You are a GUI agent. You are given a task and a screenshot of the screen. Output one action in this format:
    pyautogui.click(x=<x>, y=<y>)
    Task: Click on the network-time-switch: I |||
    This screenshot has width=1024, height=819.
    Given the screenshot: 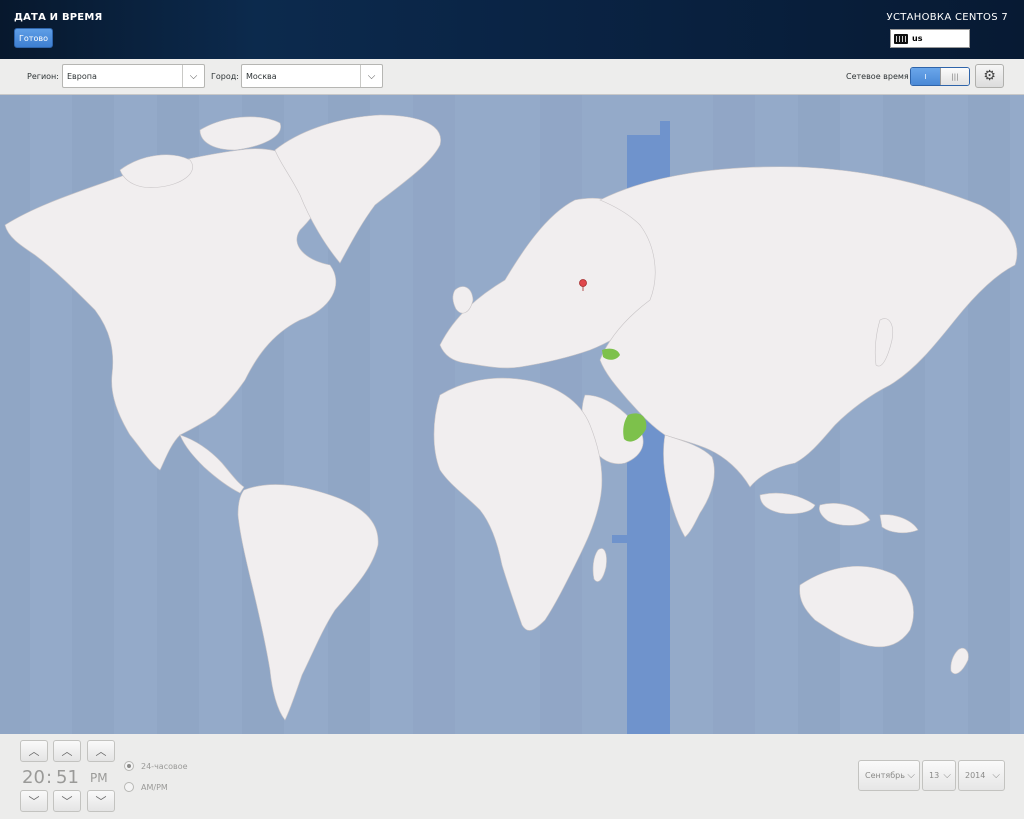 What is the action you would take?
    pyautogui.click(x=940, y=76)
    